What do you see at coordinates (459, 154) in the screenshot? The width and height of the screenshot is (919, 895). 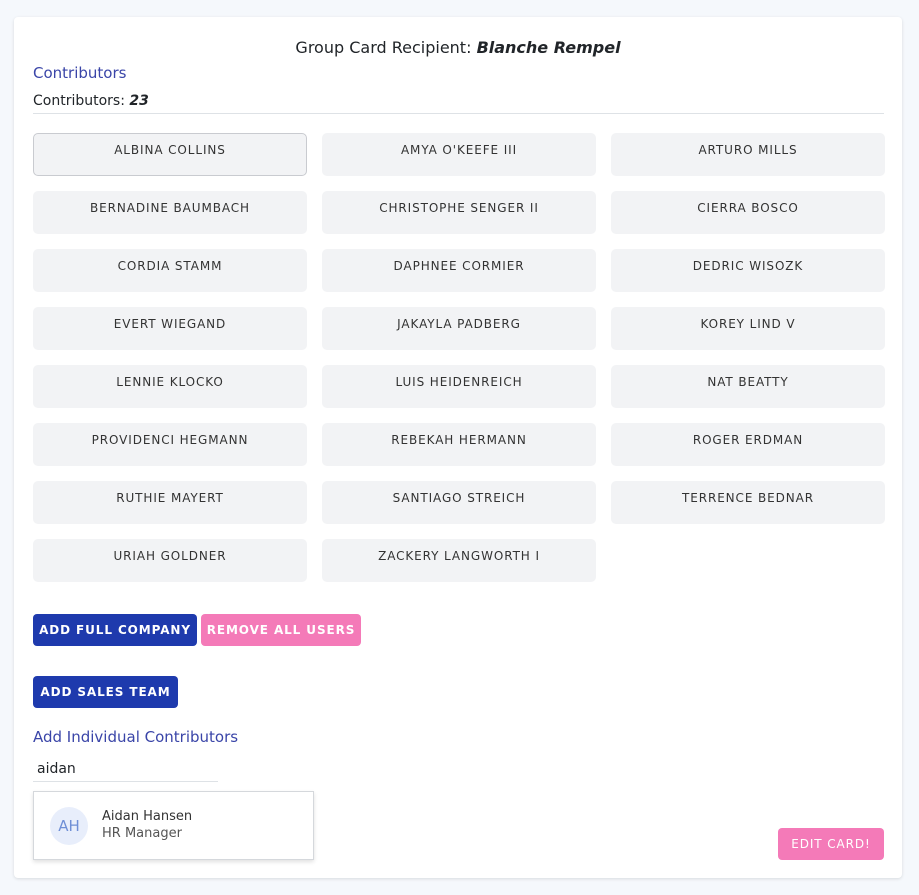 I see `contributor-chip: AMYA O'KEEFE III` at bounding box center [459, 154].